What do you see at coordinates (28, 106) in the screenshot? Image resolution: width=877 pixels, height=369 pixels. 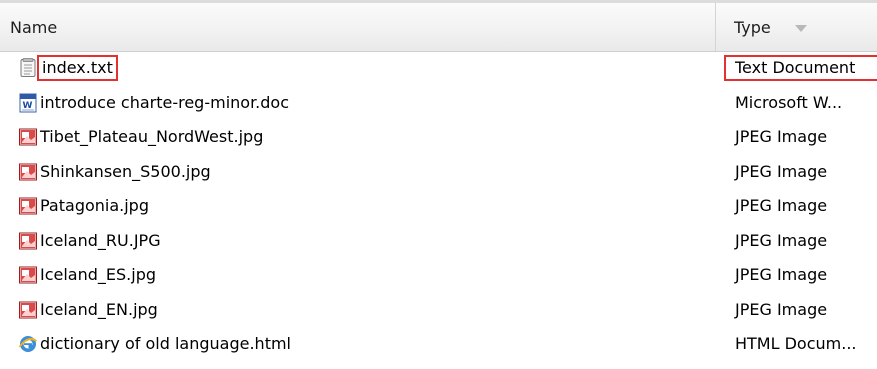 I see `svg-text: W` at bounding box center [28, 106].